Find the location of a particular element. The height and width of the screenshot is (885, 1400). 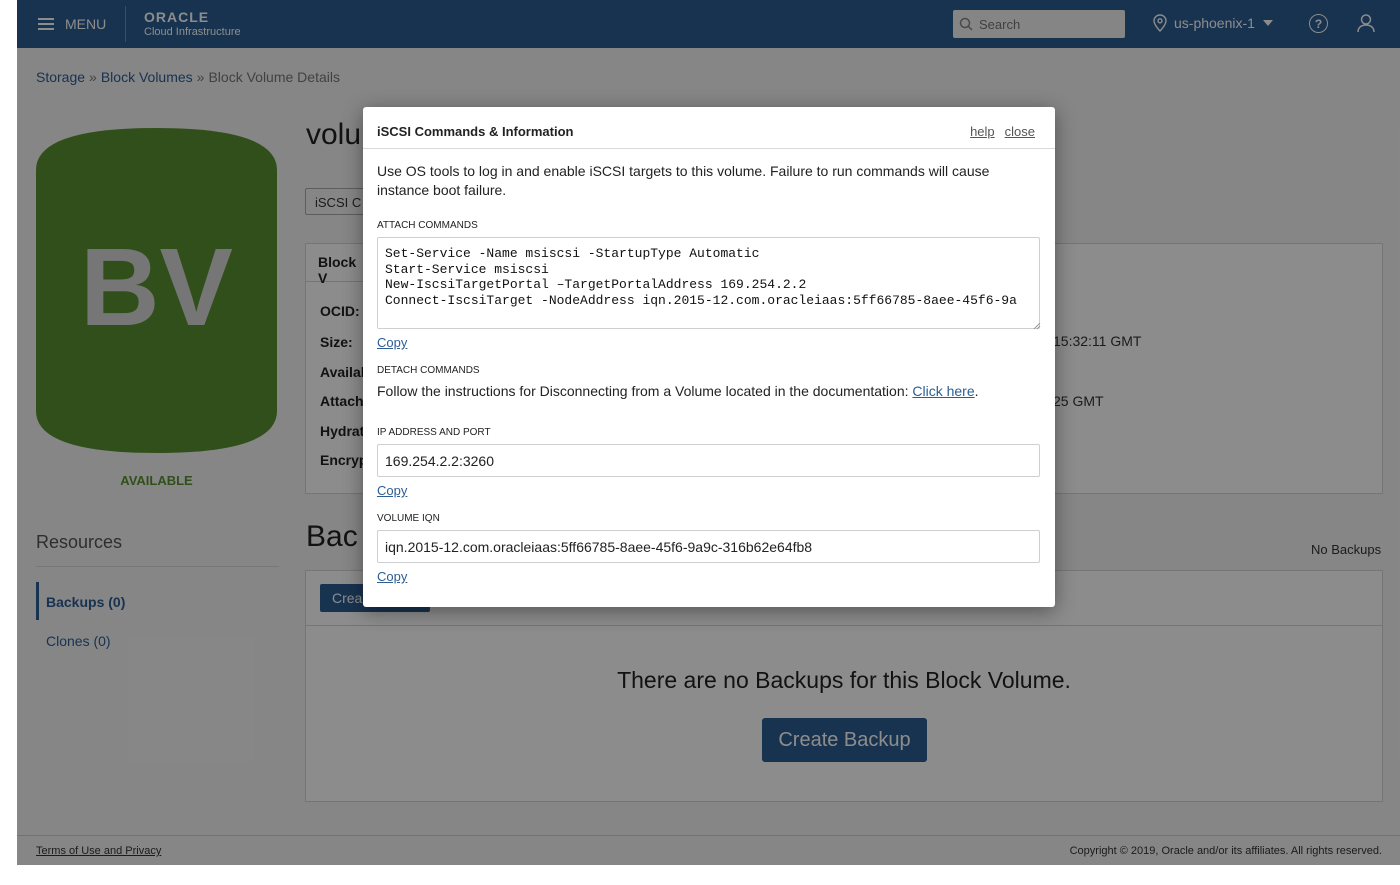

dialog-title: iSCSI Commands & Information is located at coordinates (475, 131).